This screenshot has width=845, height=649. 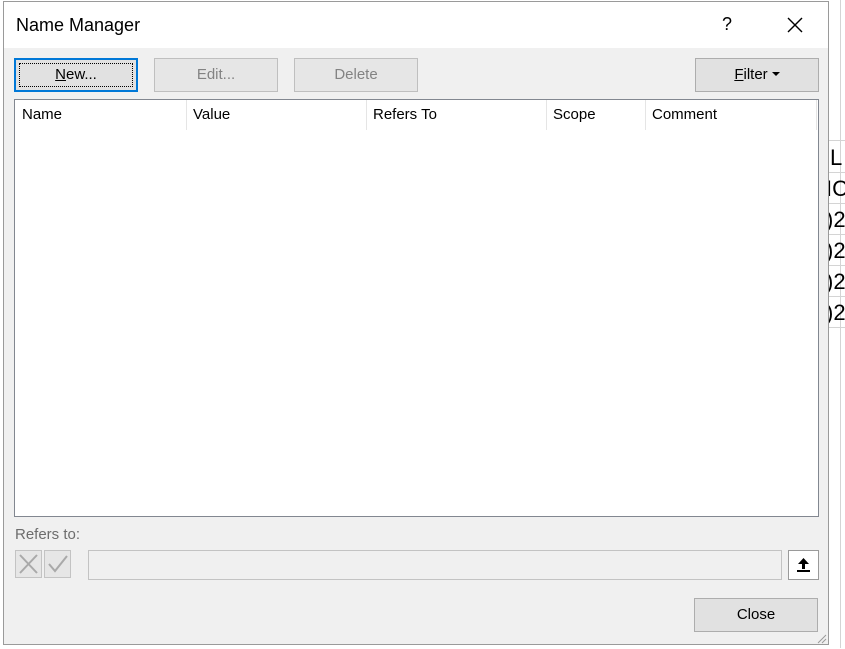 I want to click on title-bar: Name Manager ?, so click(x=416, y=25).